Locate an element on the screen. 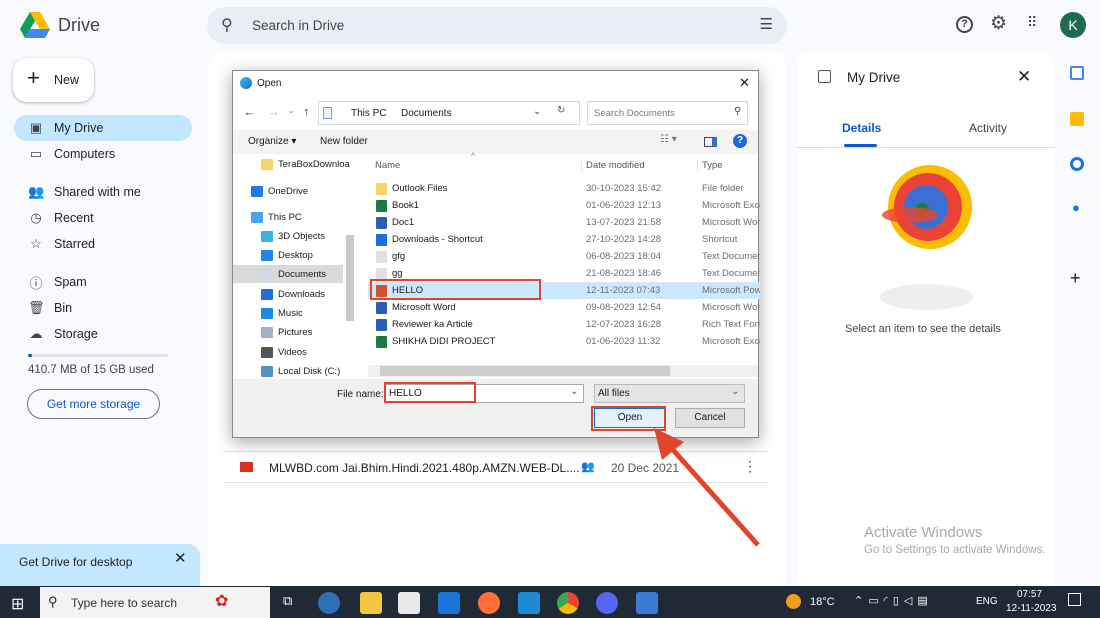  organize-button: Organize ▾ is located at coordinates (272, 141).